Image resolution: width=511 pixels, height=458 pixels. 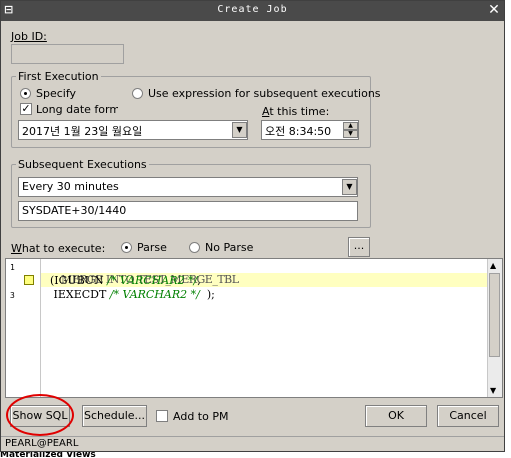 I want to click on use-expression-radio, so click(x=137, y=93).